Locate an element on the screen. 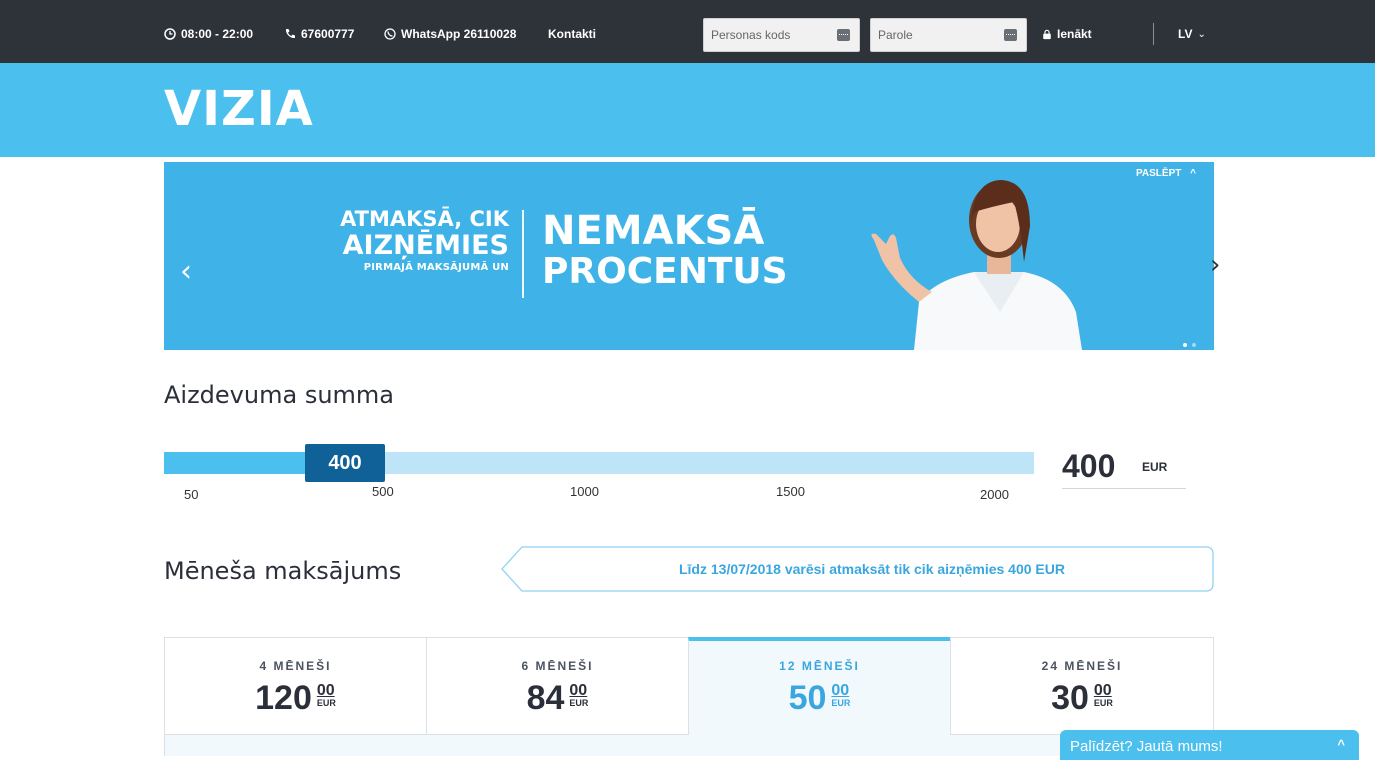  amount-currency: EUR is located at coordinates (1155, 467).